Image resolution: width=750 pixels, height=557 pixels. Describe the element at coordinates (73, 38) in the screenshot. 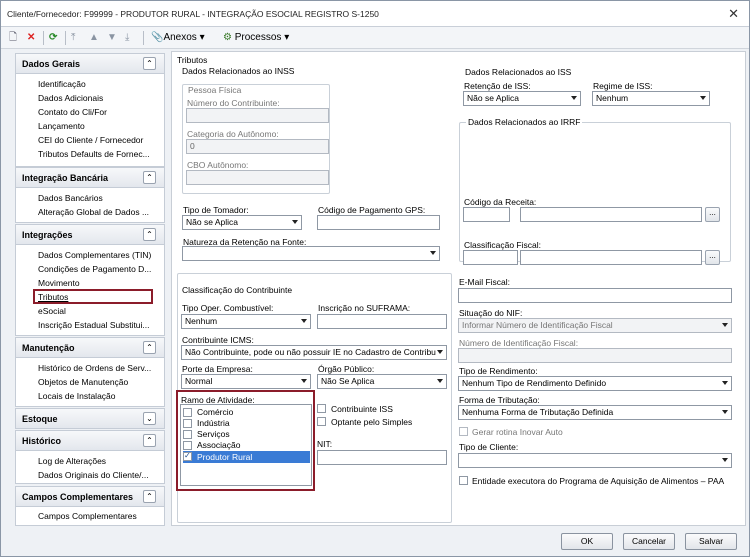

I see `first-icon: ⤒` at that location.